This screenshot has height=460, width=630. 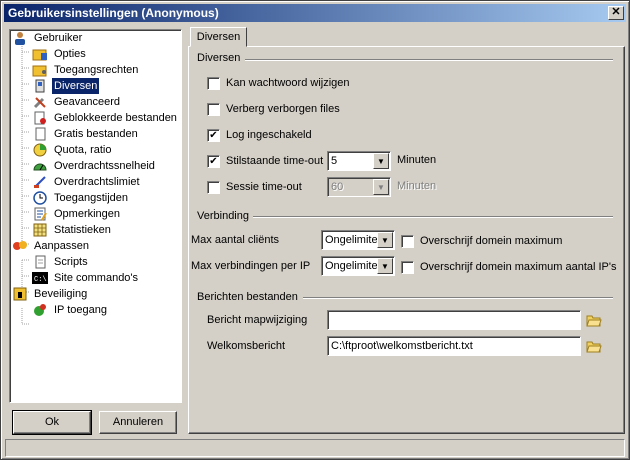 I want to click on hide-hidden-row: Verberg verborgen files, so click(x=273, y=109).